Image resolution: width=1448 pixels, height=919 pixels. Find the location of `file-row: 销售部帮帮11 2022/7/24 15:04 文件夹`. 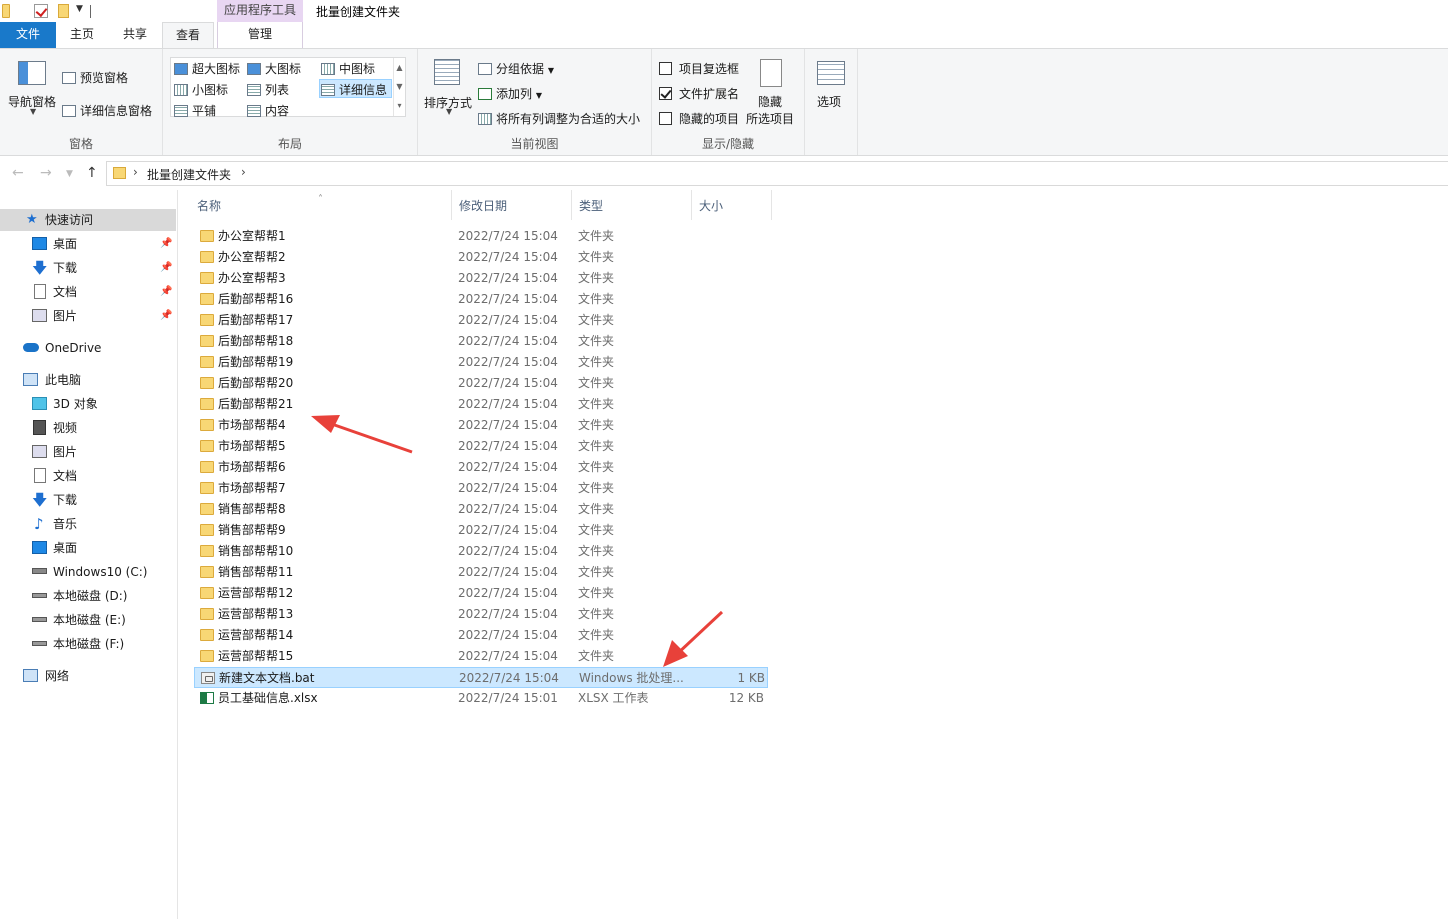

file-row: 销售部帮帮11 2022/7/24 15:04 文件夹 is located at coordinates (481, 572).